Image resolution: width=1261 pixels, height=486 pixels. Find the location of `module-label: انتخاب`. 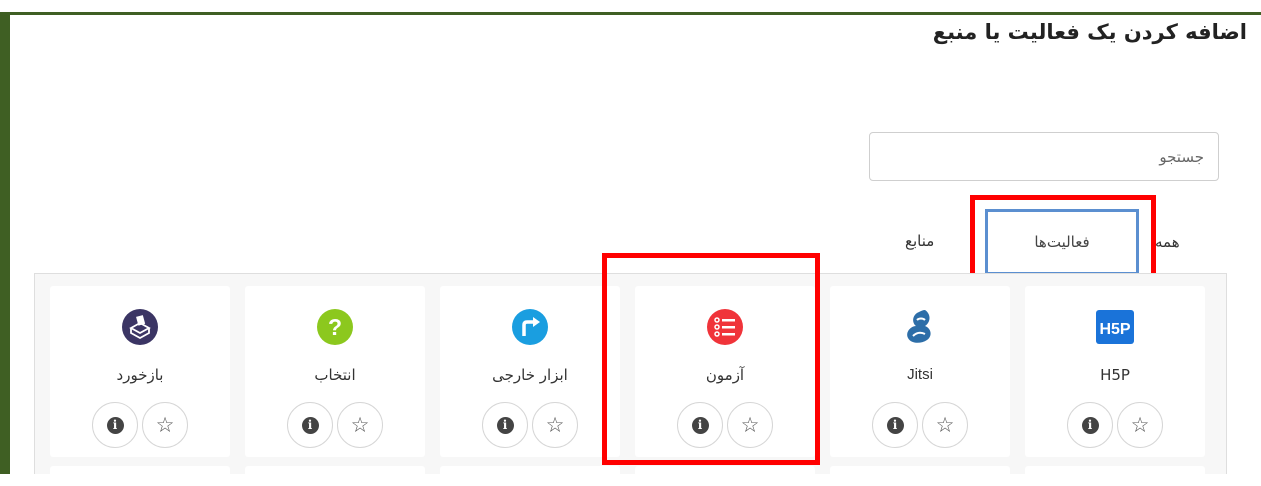

module-label: انتخاب is located at coordinates (335, 375).